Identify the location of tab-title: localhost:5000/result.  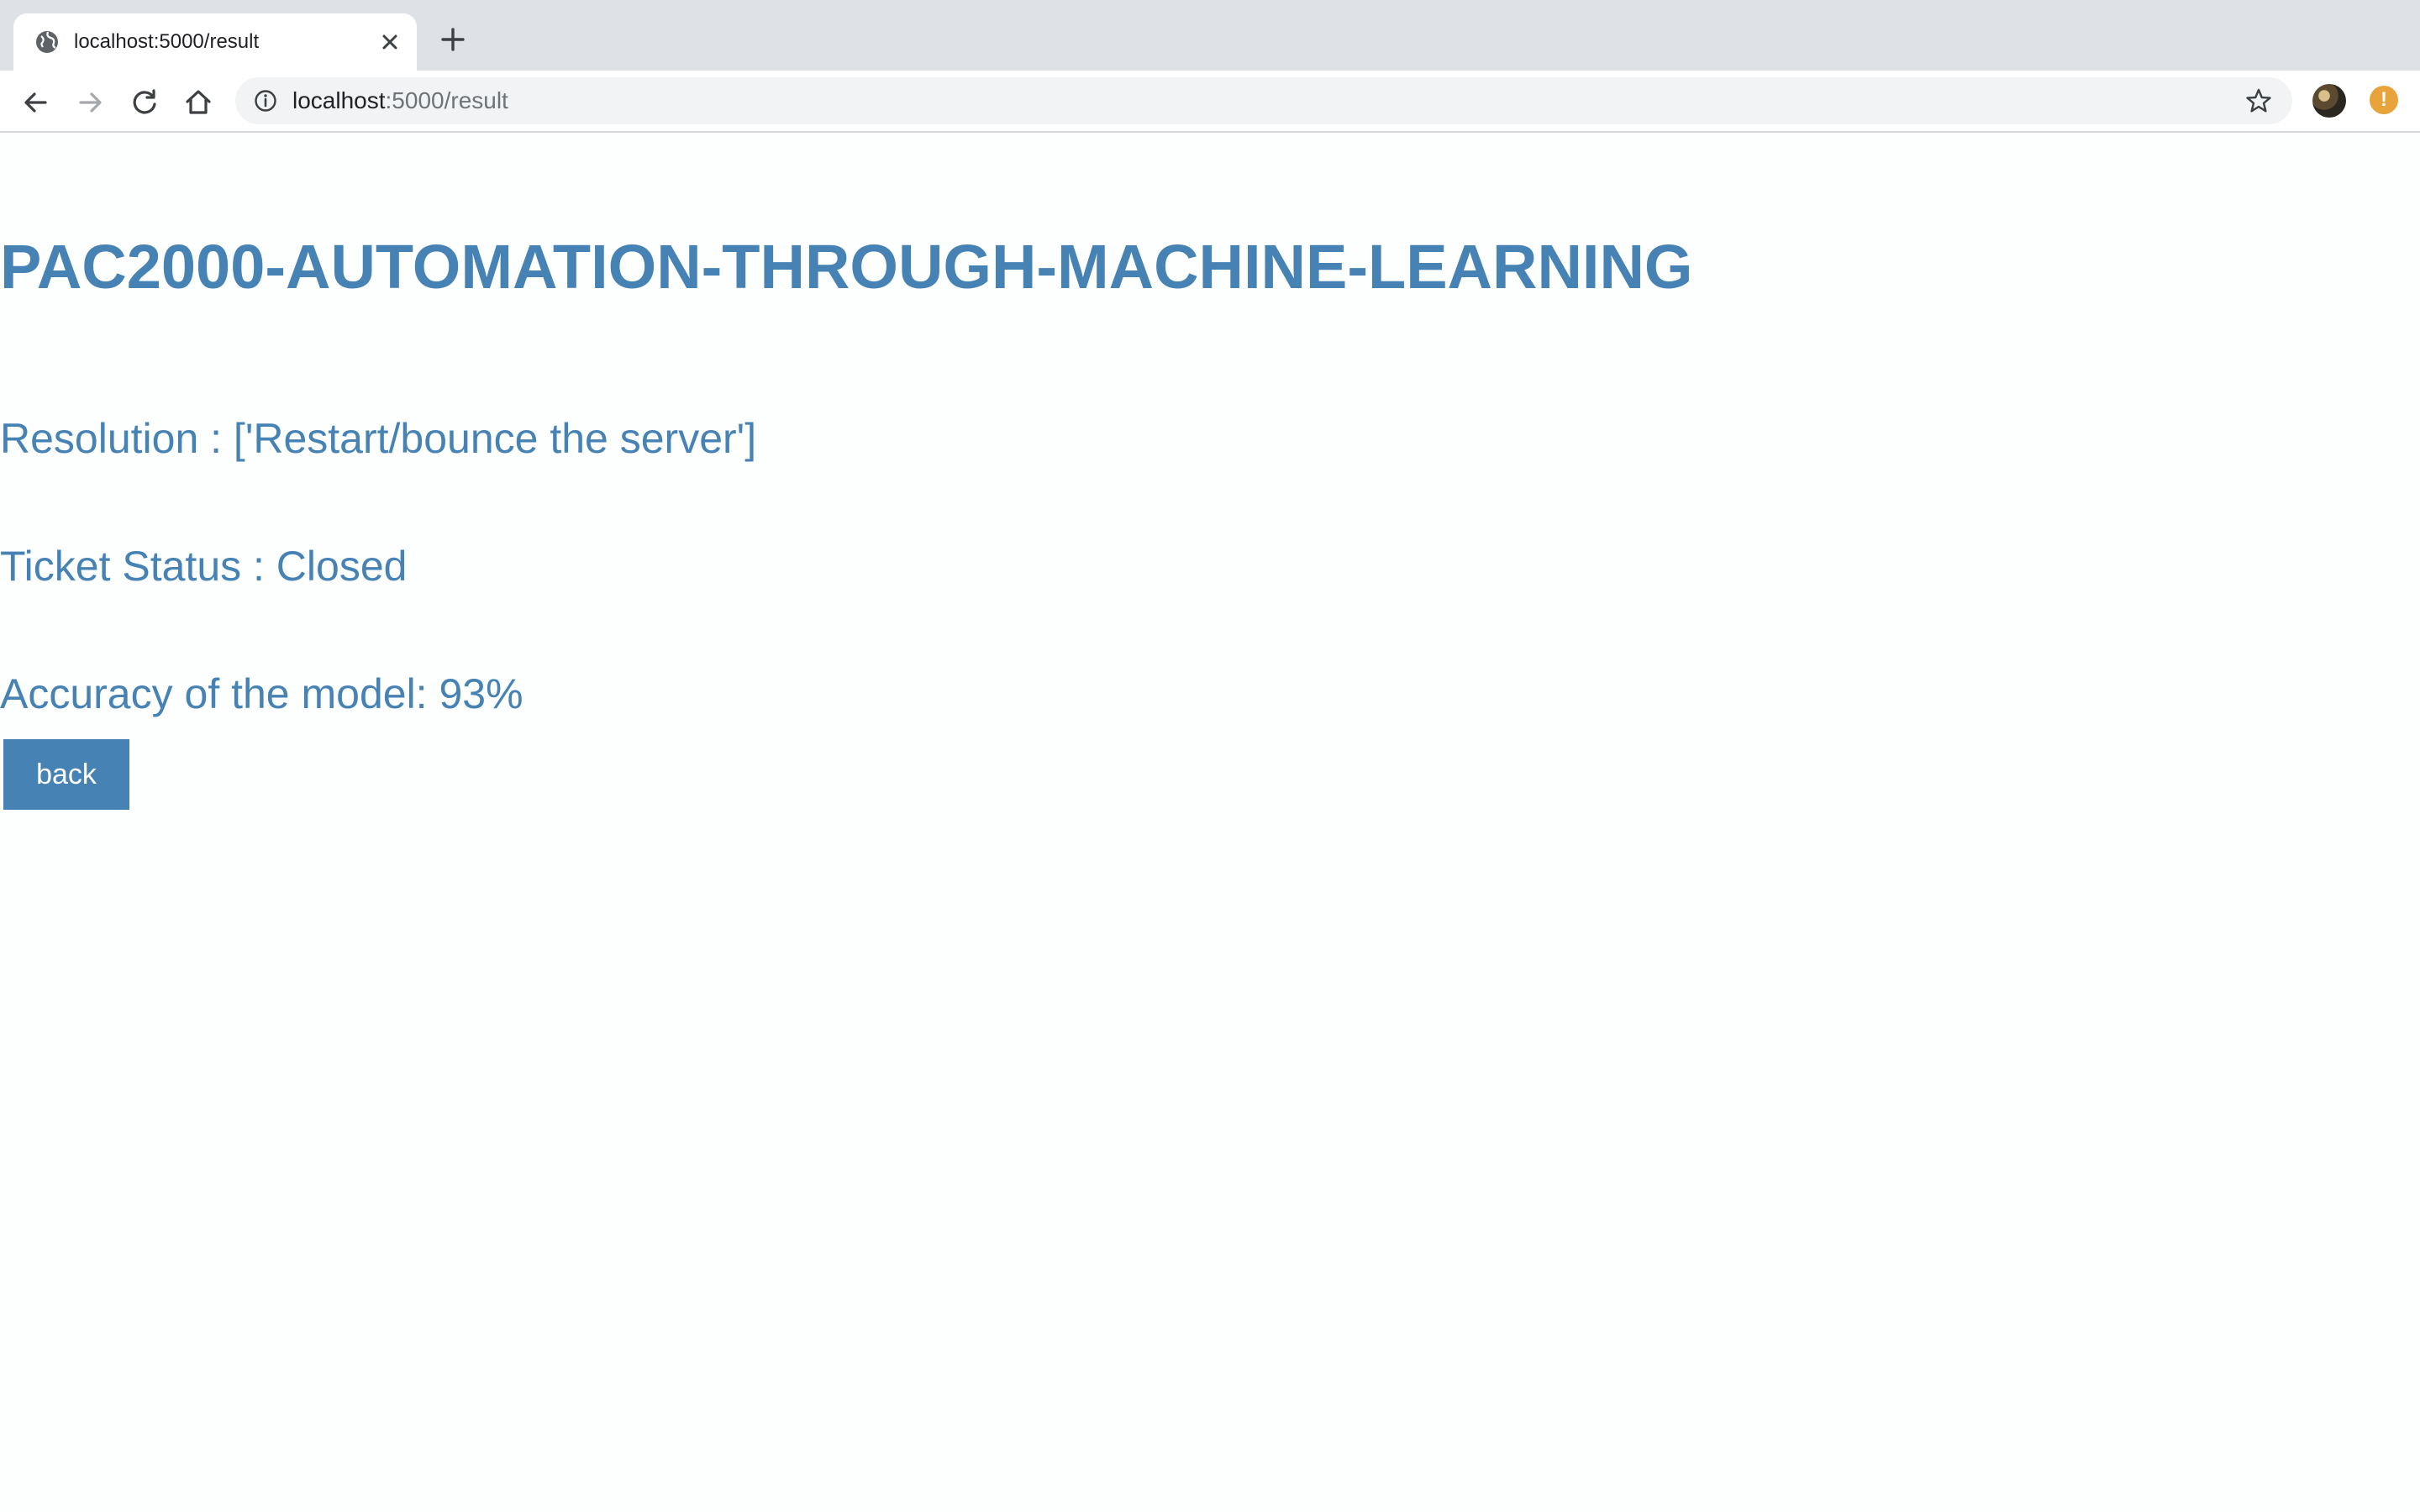
(167, 41).